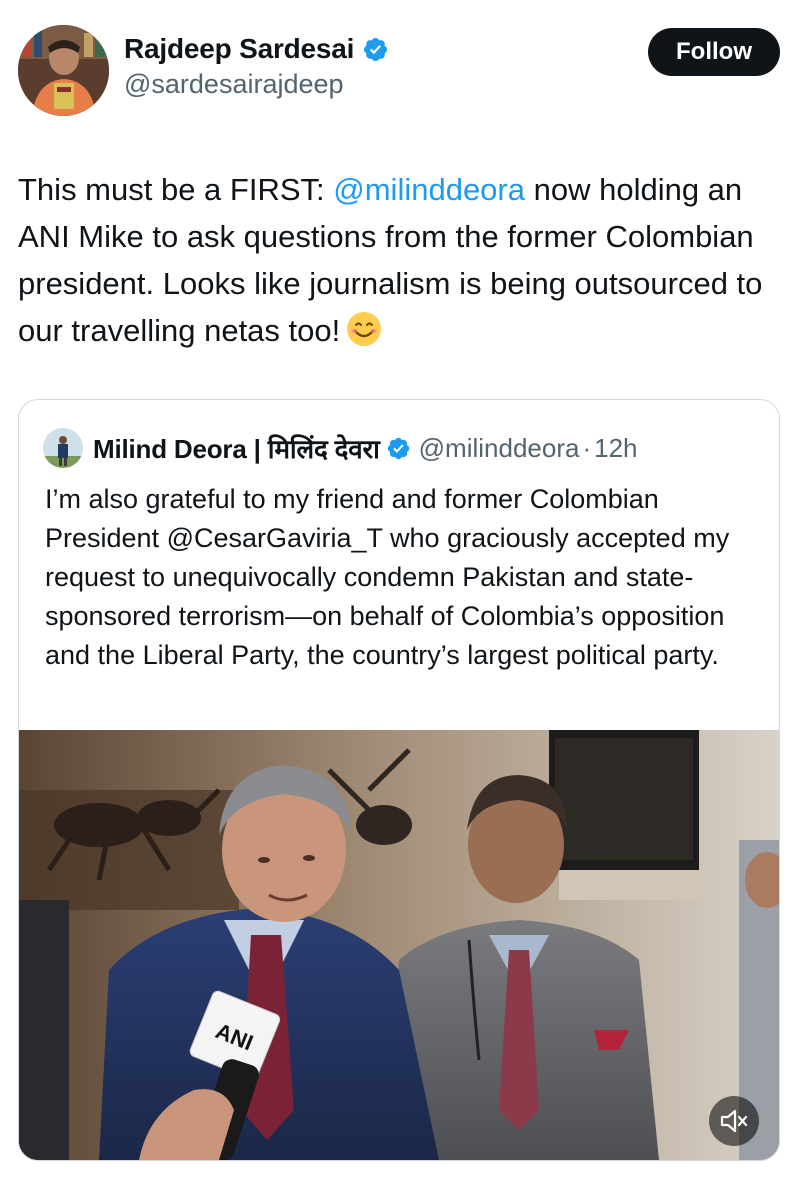 Image resolution: width=798 pixels, height=1200 pixels. What do you see at coordinates (176, 189) in the screenshot?
I see `tweet-text-part-1: This must be a FIRST:` at bounding box center [176, 189].